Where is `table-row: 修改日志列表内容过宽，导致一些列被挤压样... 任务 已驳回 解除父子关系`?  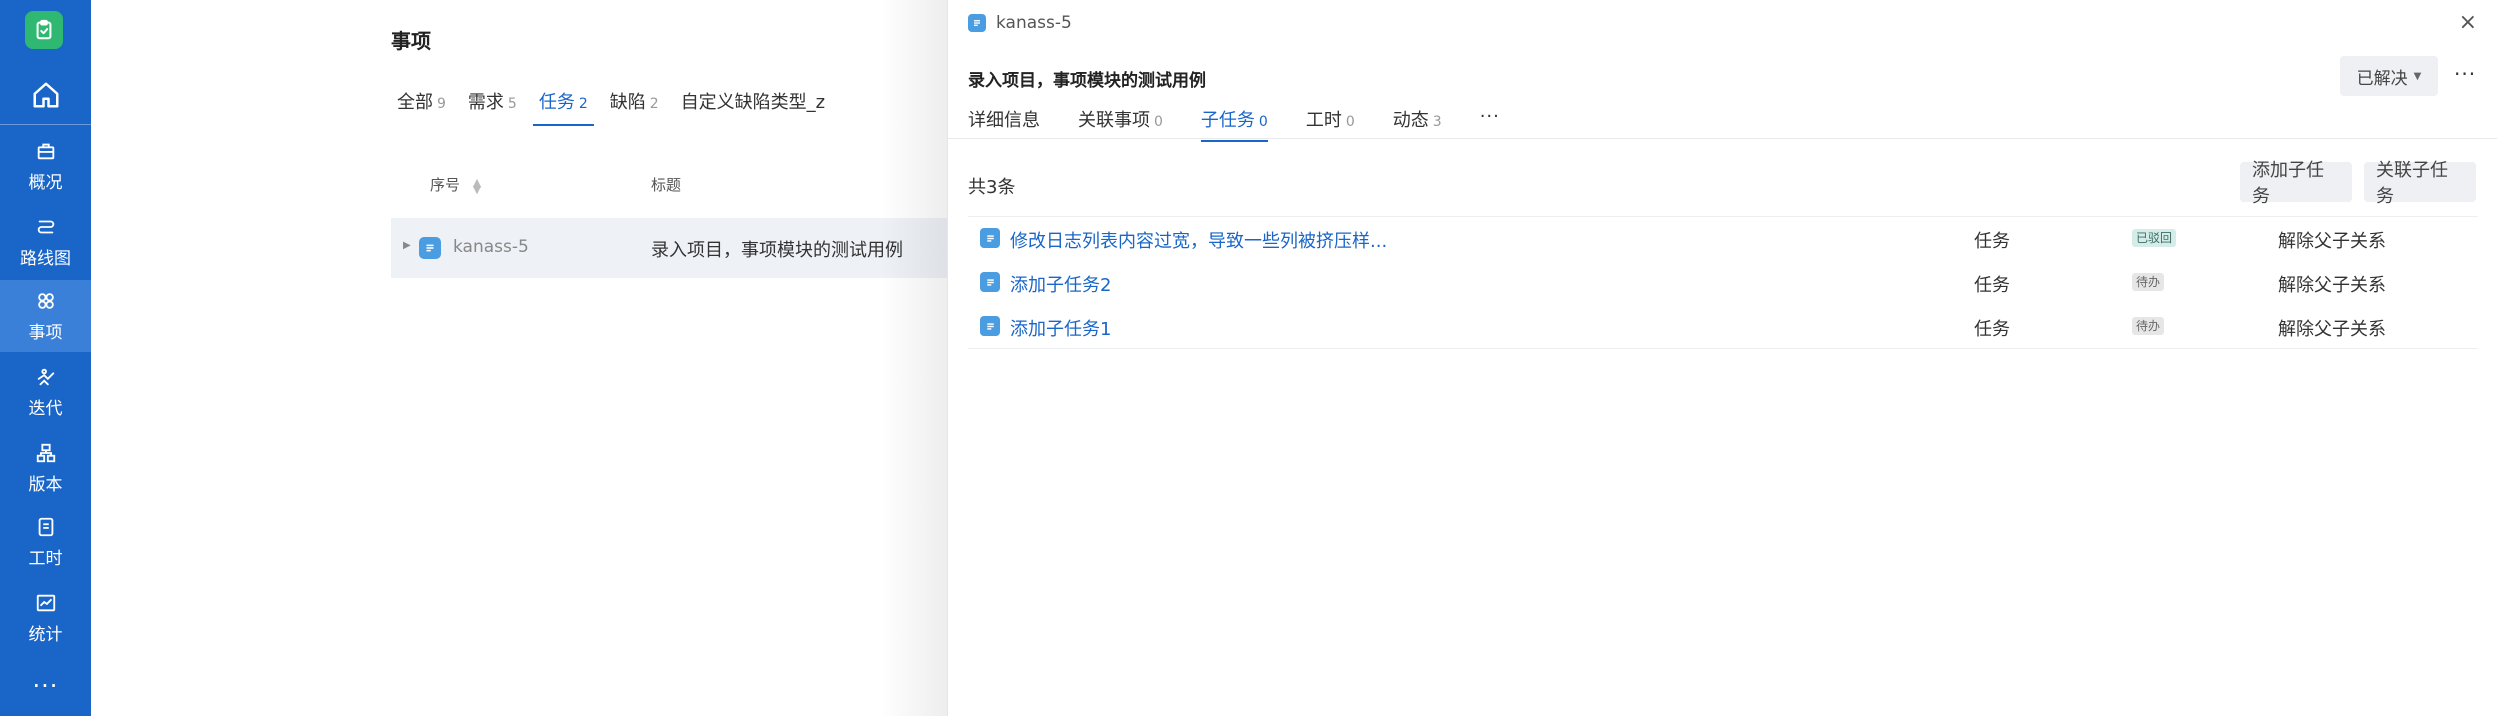 table-row: 修改日志列表内容过宽，导致一些列被挤压样... 任务 已驳回 解除父子关系 is located at coordinates (1723, 238).